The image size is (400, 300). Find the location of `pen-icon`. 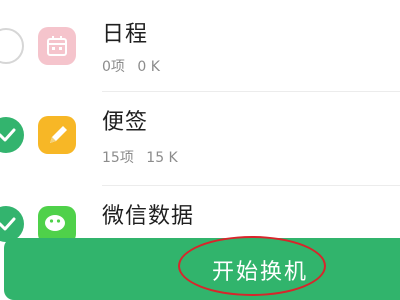

pen-icon is located at coordinates (57, 135).